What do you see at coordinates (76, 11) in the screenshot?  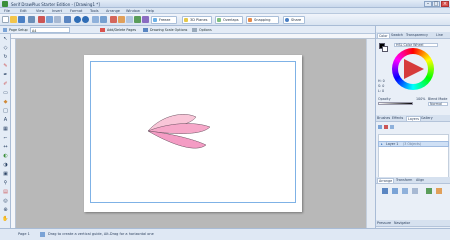 I see `menu-format: Format` at bounding box center [76, 11].